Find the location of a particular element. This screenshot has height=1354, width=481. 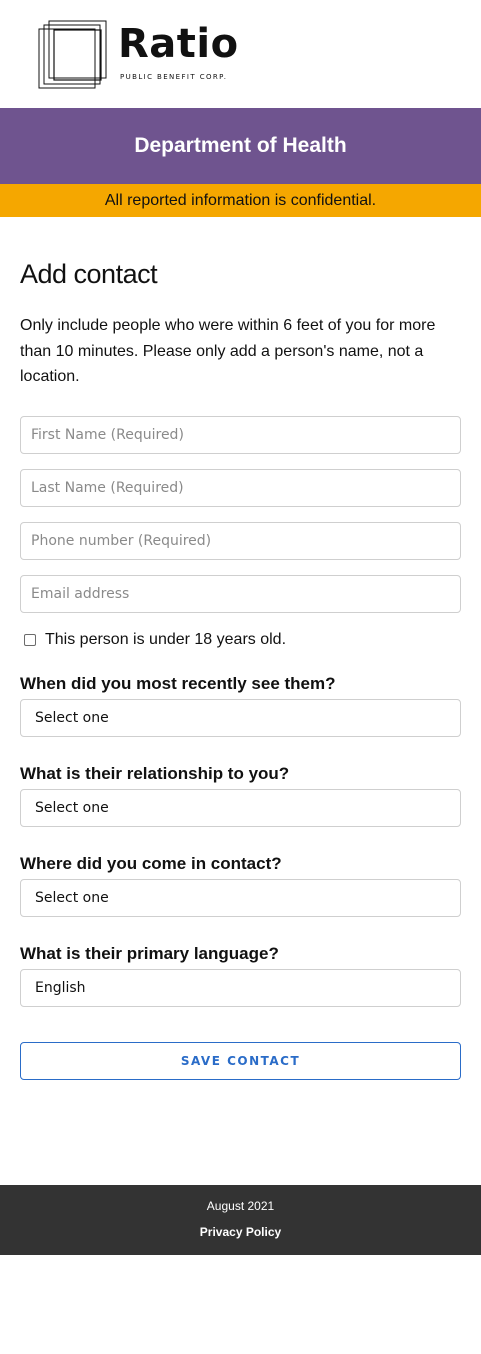

department-title: Department of Health is located at coordinates (240, 145).